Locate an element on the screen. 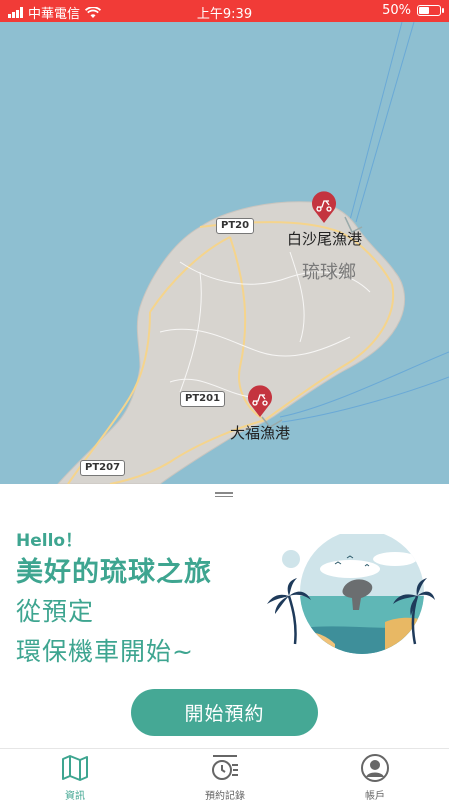  clock-list-icon is located at coordinates (225, 767).